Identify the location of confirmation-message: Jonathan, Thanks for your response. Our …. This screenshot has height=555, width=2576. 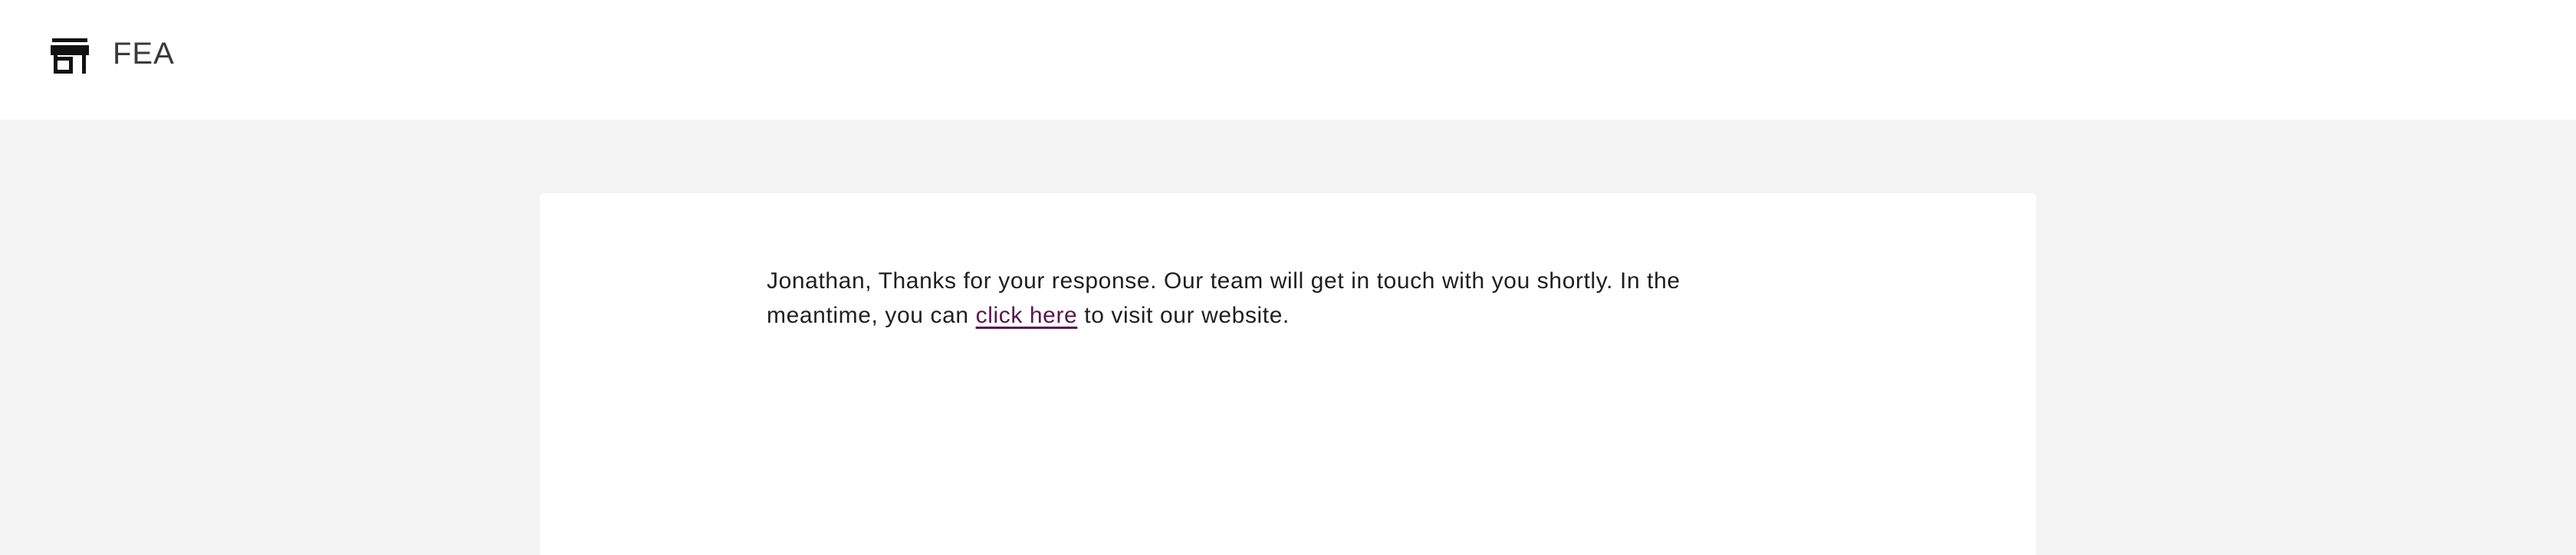
(1265, 298).